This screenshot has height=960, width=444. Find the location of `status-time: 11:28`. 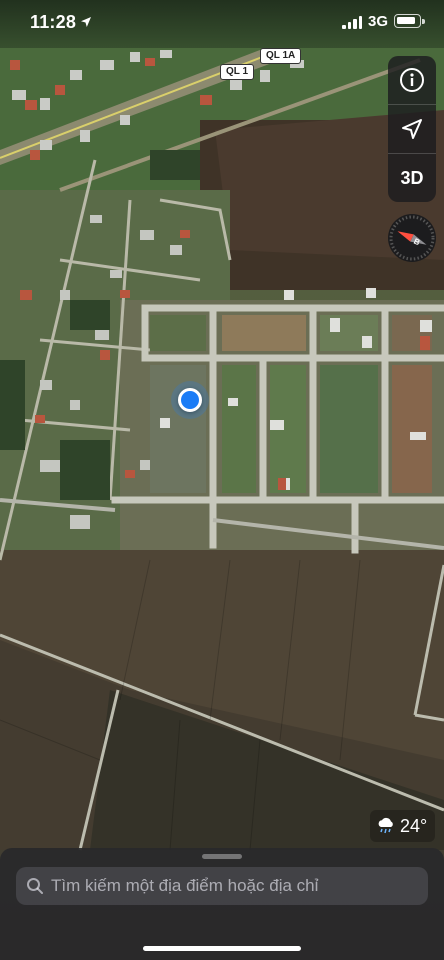

status-time: 11:28 is located at coordinates (53, 22).